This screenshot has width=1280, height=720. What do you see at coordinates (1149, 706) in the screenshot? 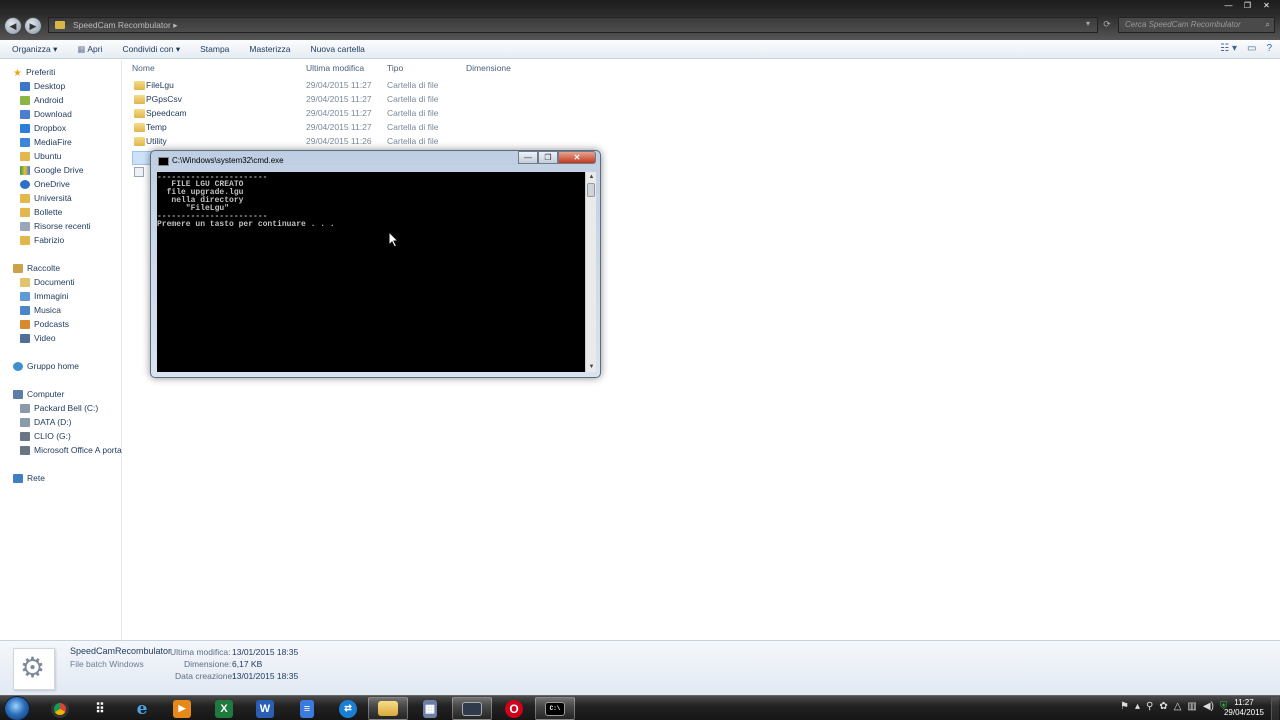
I see `usb-icon: ⚲` at bounding box center [1149, 706].